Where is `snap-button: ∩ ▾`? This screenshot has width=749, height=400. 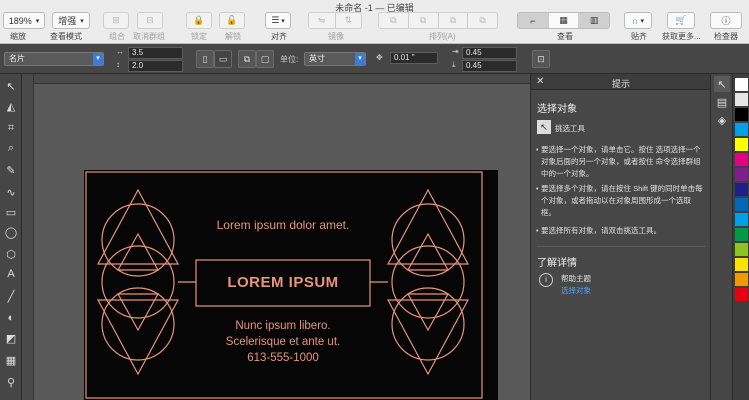
snap-button: ∩ ▾ is located at coordinates (638, 20).